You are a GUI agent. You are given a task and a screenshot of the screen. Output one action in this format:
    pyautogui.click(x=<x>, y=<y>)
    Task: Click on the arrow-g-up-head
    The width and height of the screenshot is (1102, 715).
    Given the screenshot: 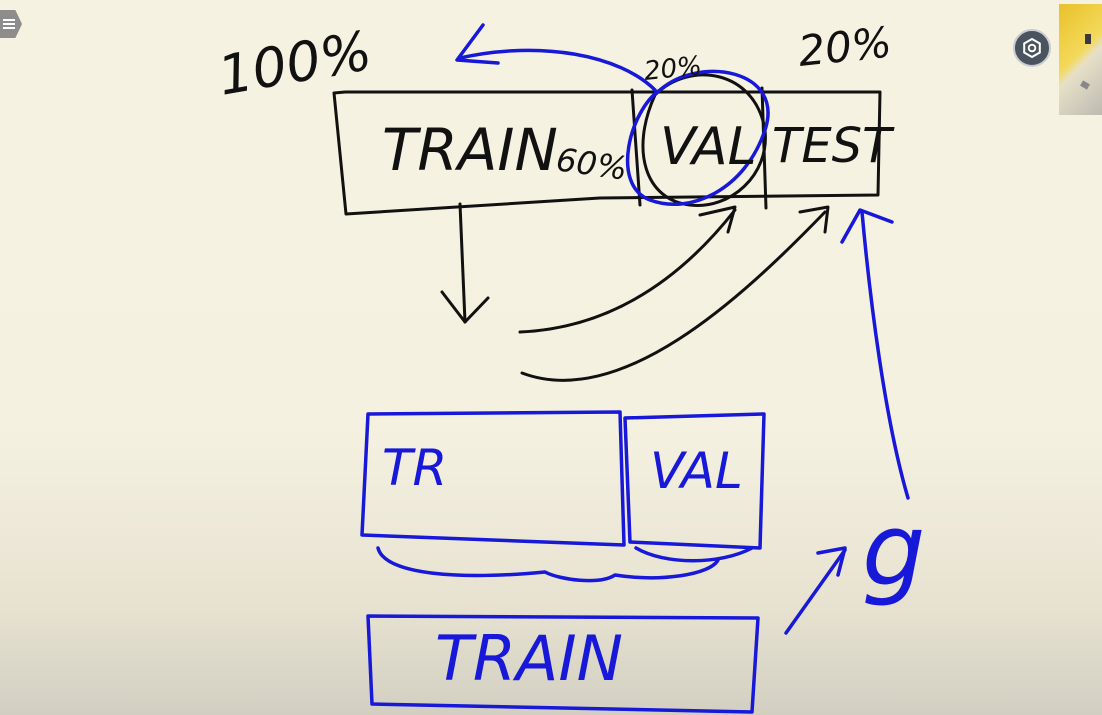 What is the action you would take?
    pyautogui.click(x=867, y=226)
    